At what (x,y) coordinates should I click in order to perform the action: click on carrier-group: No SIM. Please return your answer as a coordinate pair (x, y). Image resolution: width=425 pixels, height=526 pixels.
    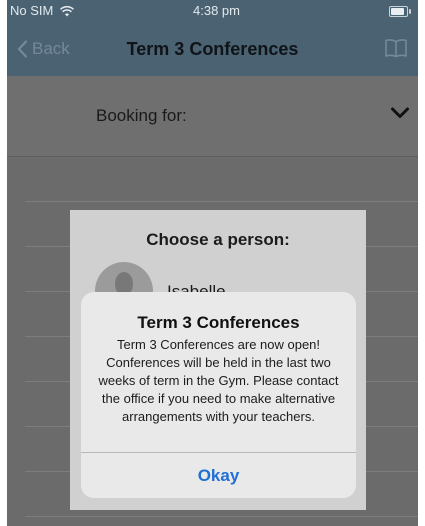
    Looking at the image, I should click on (42, 10).